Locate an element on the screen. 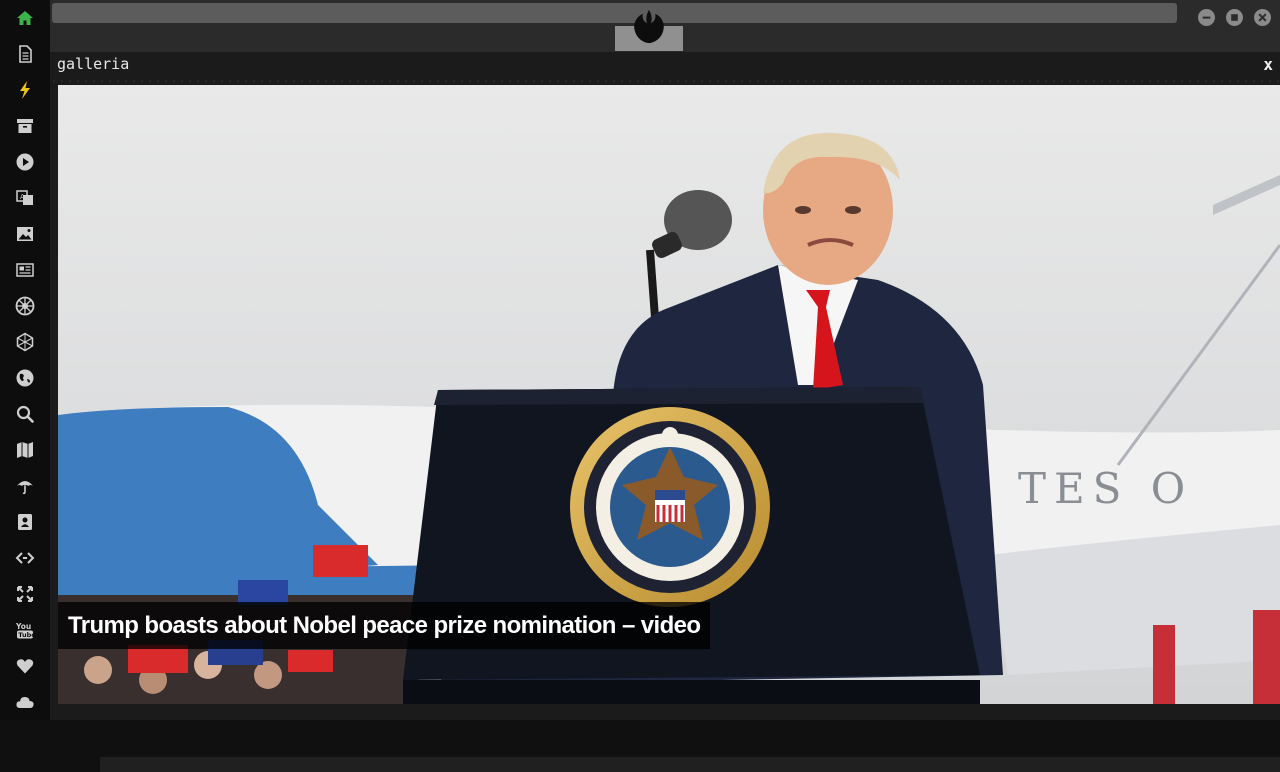 The image size is (1280, 772). minimize-button is located at coordinates (1206, 17).